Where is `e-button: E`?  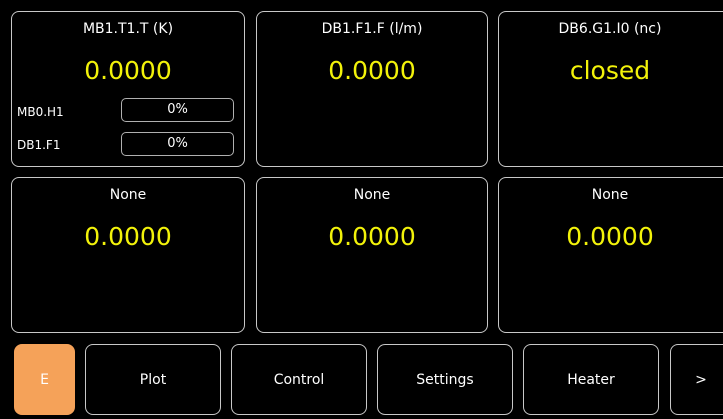 e-button: E is located at coordinates (44, 379).